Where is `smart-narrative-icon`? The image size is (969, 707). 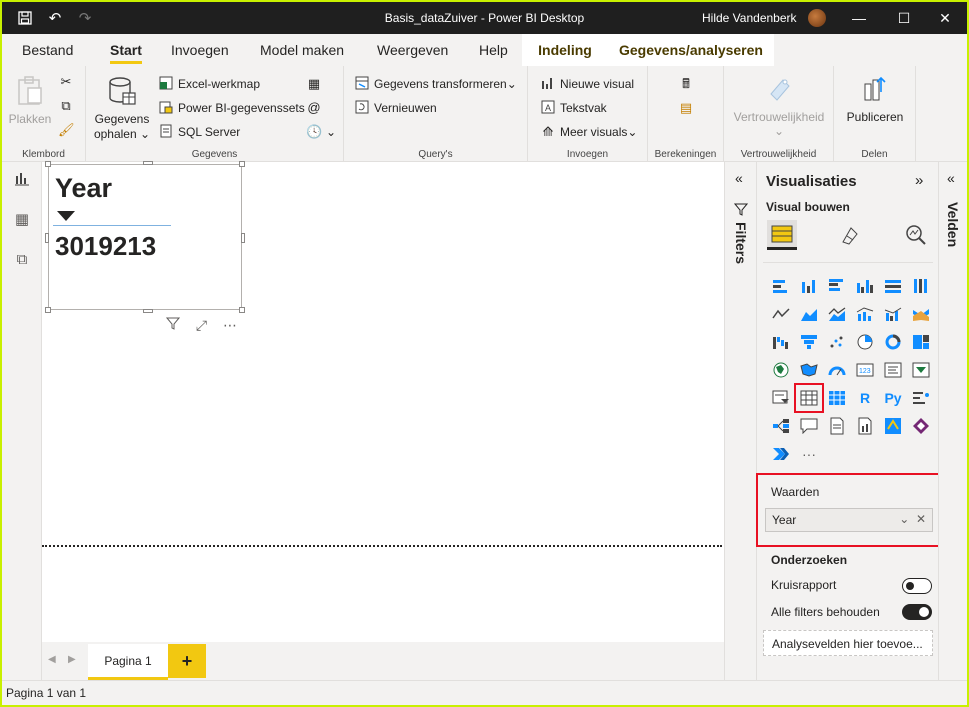
smart-narrative-icon is located at coordinates (837, 426).